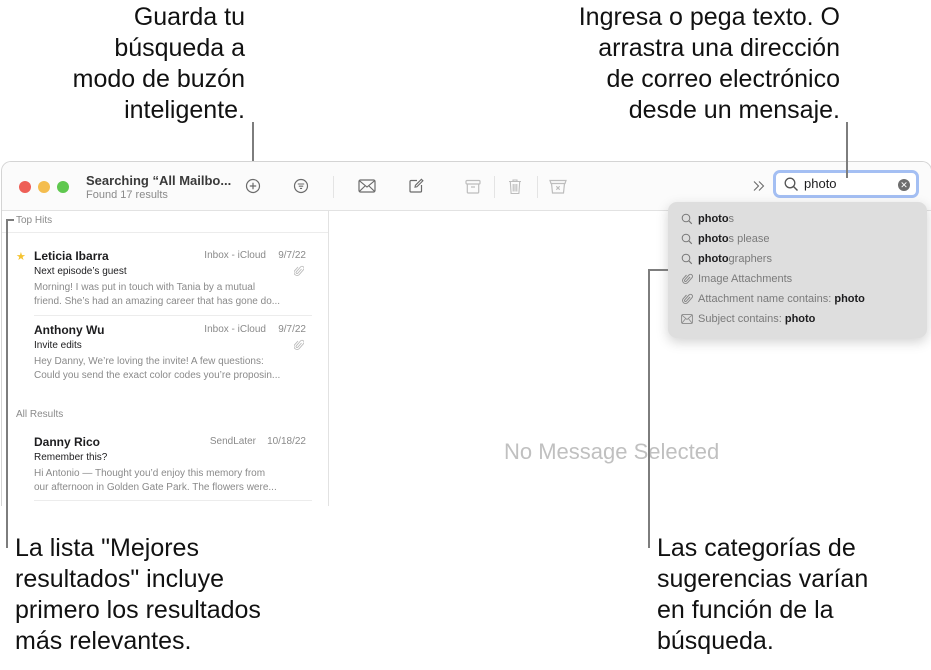 This screenshot has height=670, width=931. Describe the element at coordinates (7, 383) in the screenshot. I see `callout-leader-top-hits-v` at that location.